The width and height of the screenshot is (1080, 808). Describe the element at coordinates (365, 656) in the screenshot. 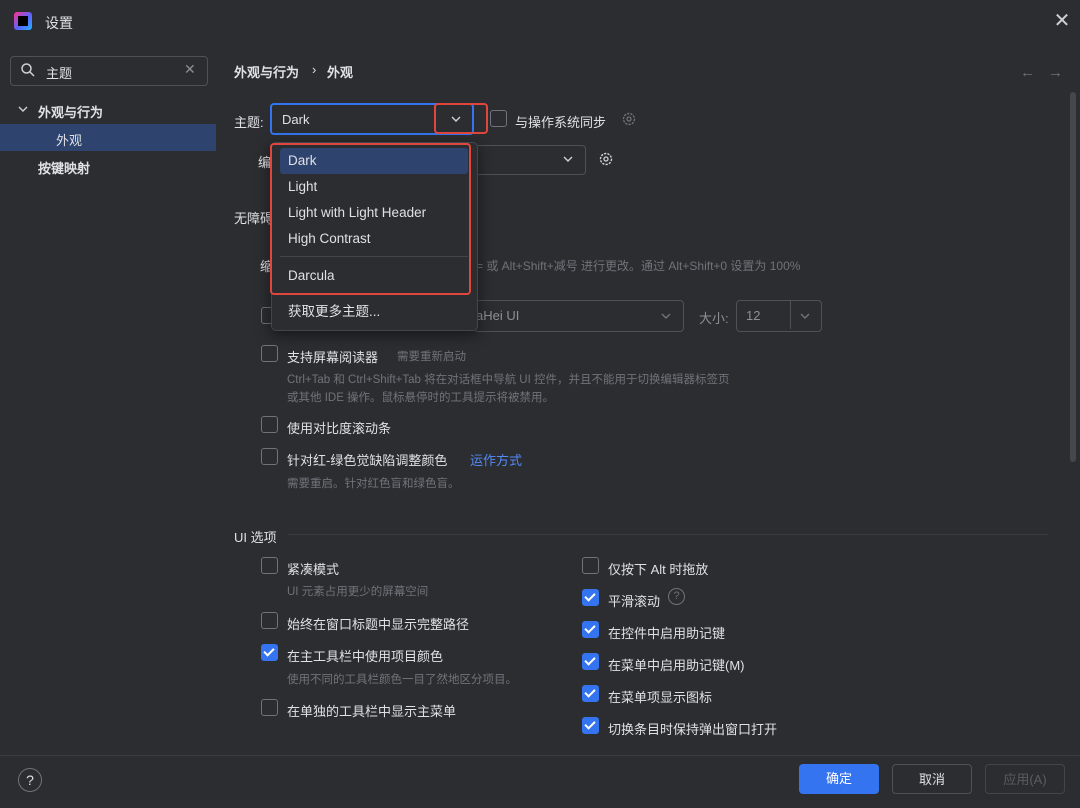

I see `project-color-label: 在主工具栏中使用项目颜色` at that location.